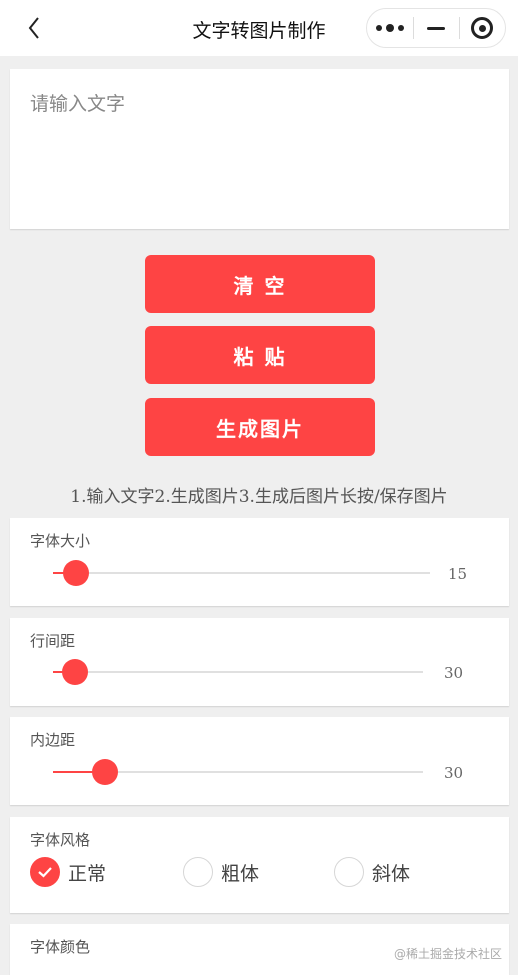 The height and width of the screenshot is (975, 518). Describe the element at coordinates (60, 541) in the screenshot. I see `font-size-label: 字体大小` at that location.